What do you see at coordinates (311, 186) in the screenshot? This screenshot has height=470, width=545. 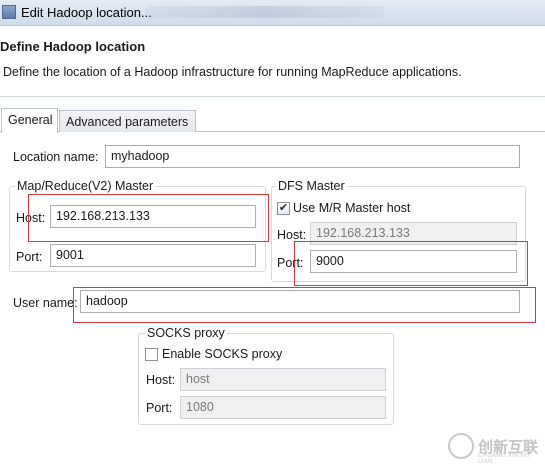 I see `dfs-master-group-title: DFS Master` at bounding box center [311, 186].